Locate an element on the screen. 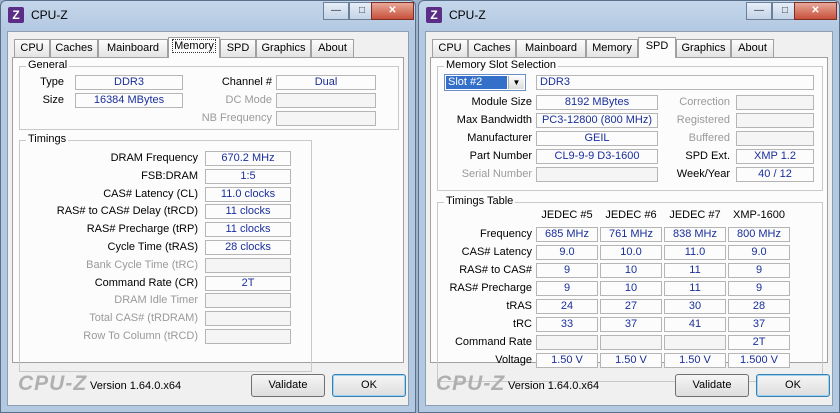  table-row-label: RAS# Precharge is located at coordinates (490, 288).